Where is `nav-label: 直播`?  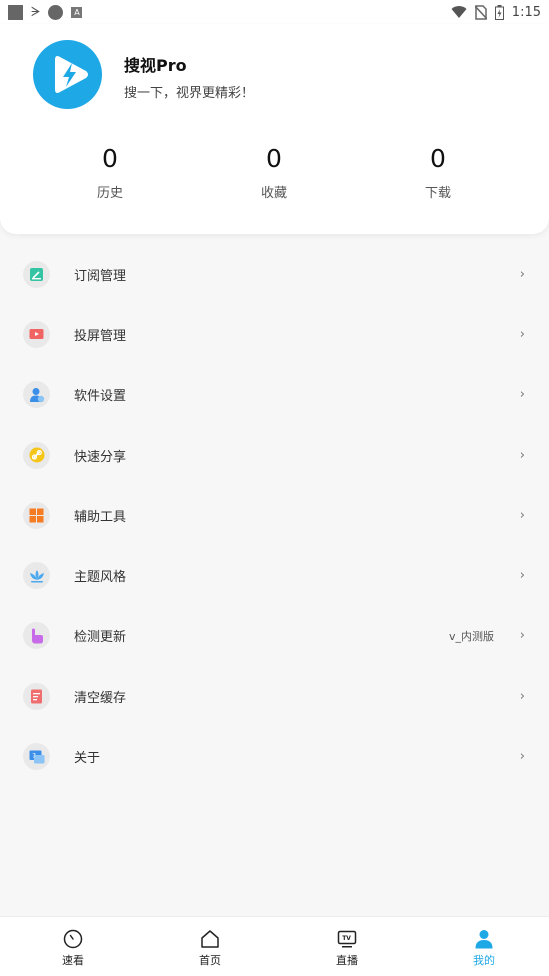
nav-label: 直播 is located at coordinates (347, 960).